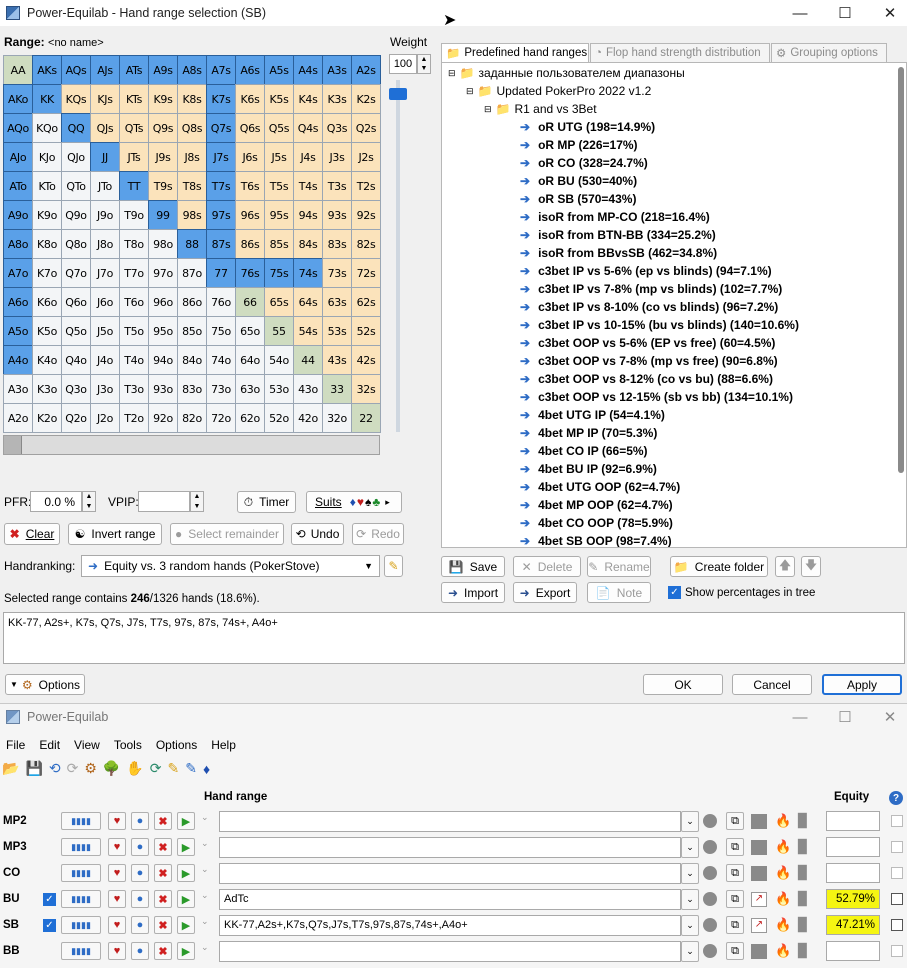 The height and width of the screenshot is (968, 907). I want to click on hand-cell: QJs, so click(105, 128).